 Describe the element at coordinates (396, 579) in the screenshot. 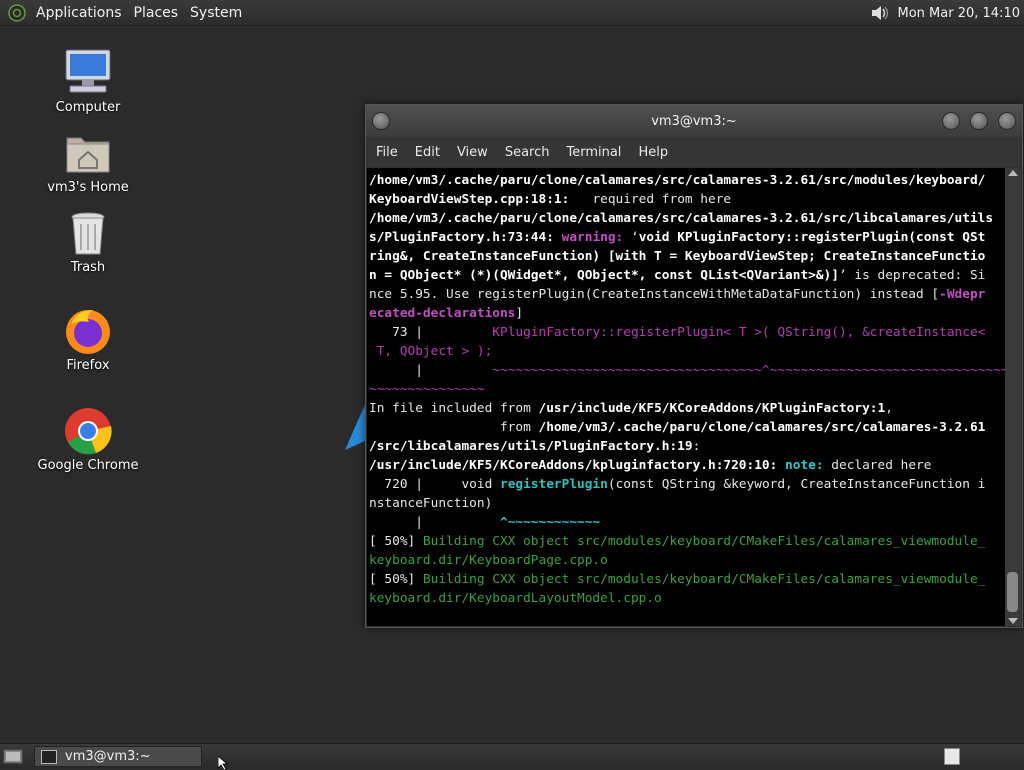

I see `terminal-segment: [ 50%]` at that location.